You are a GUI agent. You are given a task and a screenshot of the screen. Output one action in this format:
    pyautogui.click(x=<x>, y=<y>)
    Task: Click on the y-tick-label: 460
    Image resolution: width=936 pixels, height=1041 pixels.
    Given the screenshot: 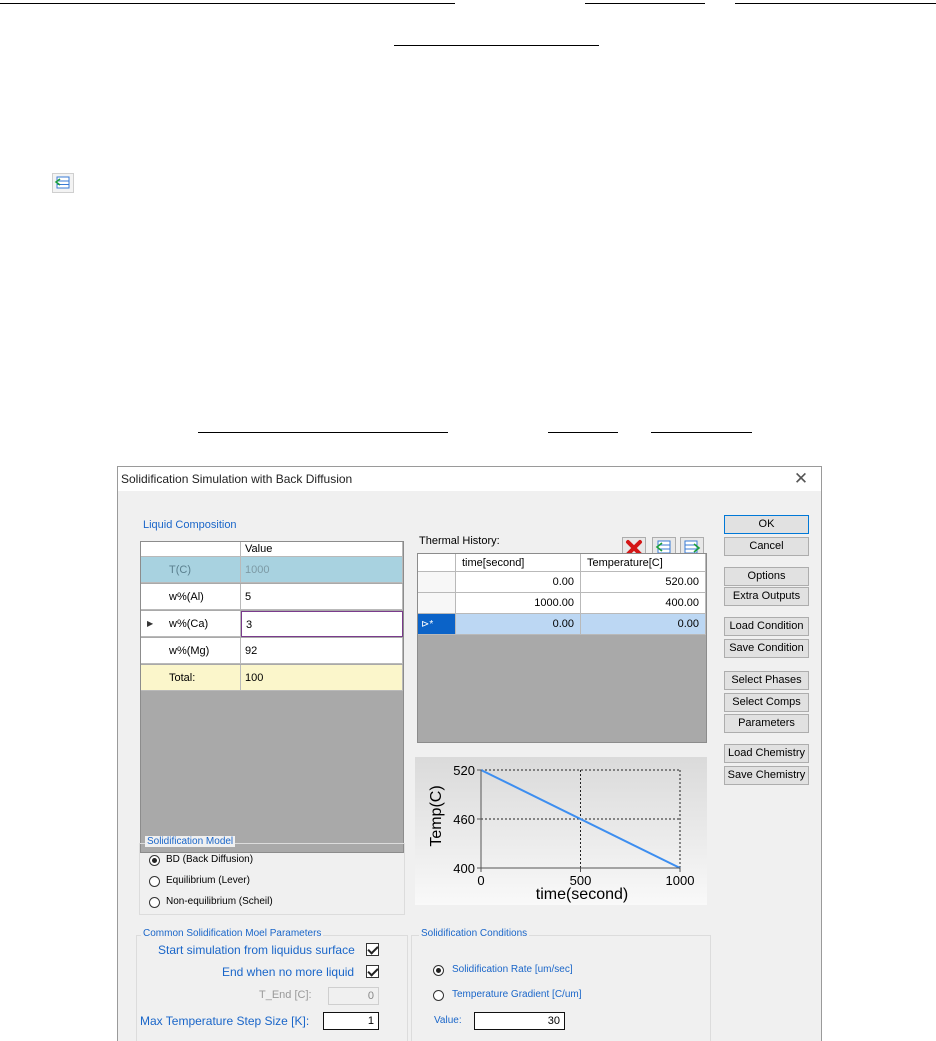 What is the action you would take?
    pyautogui.click(x=464, y=819)
    